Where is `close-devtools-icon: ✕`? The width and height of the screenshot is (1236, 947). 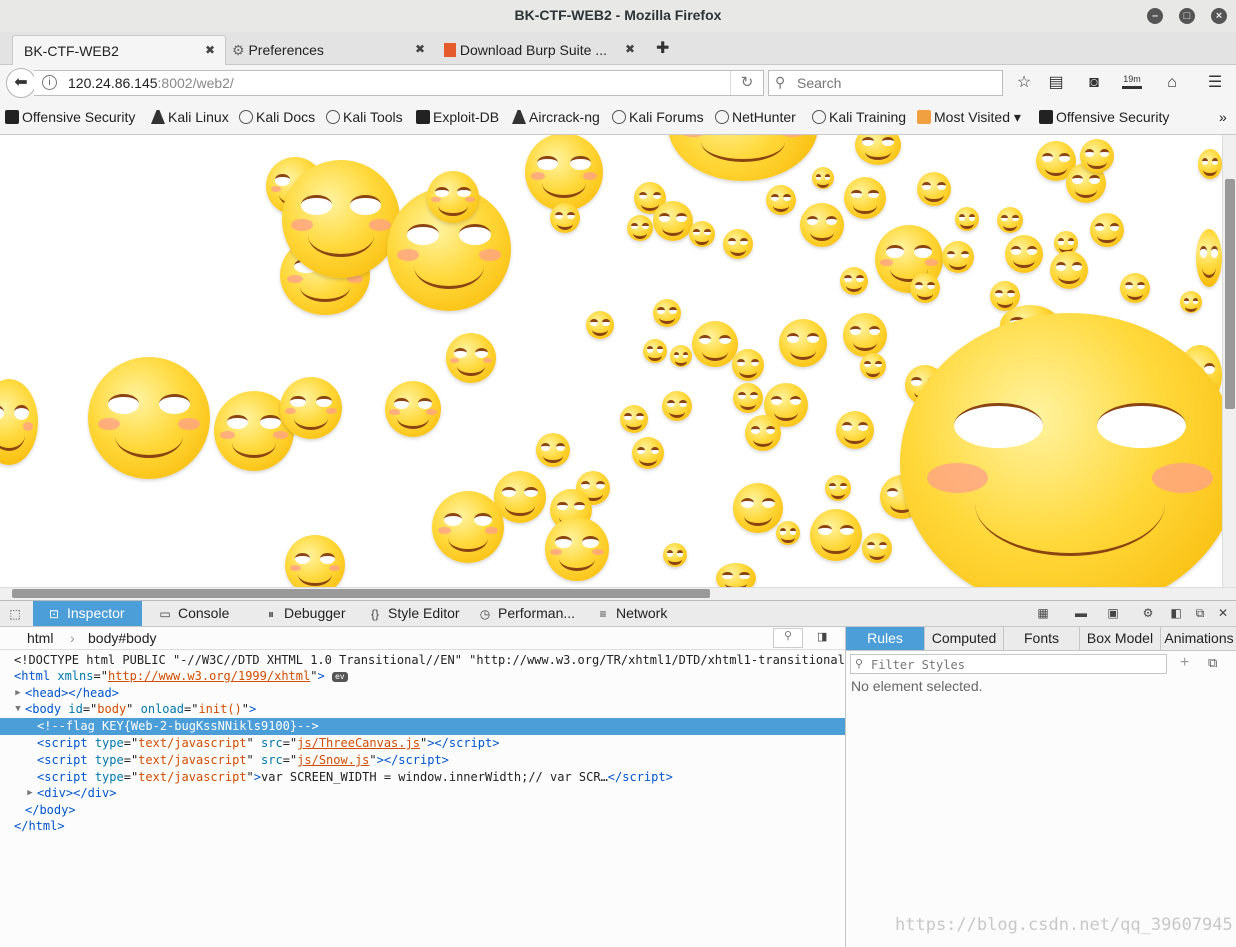 close-devtools-icon: ✕ is located at coordinates (1223, 613).